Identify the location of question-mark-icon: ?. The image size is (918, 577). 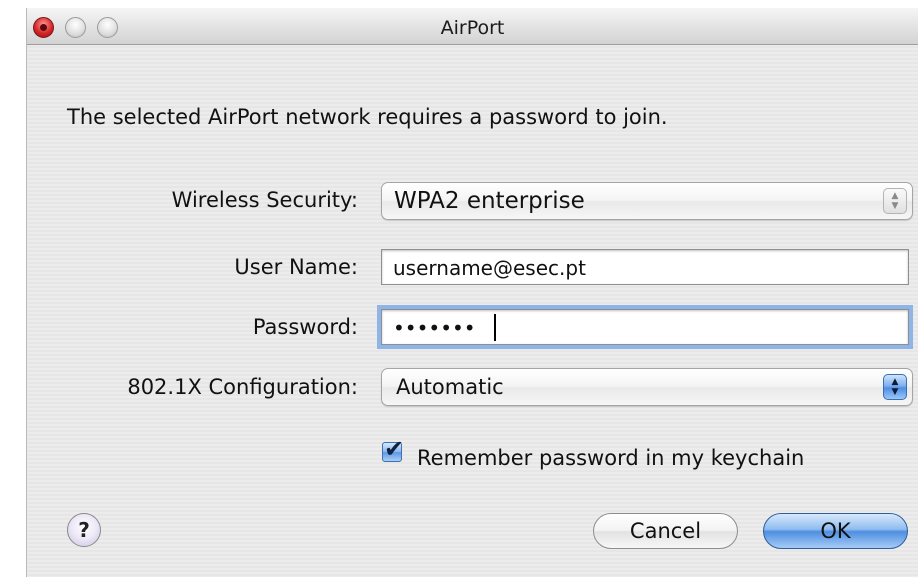
(84, 530).